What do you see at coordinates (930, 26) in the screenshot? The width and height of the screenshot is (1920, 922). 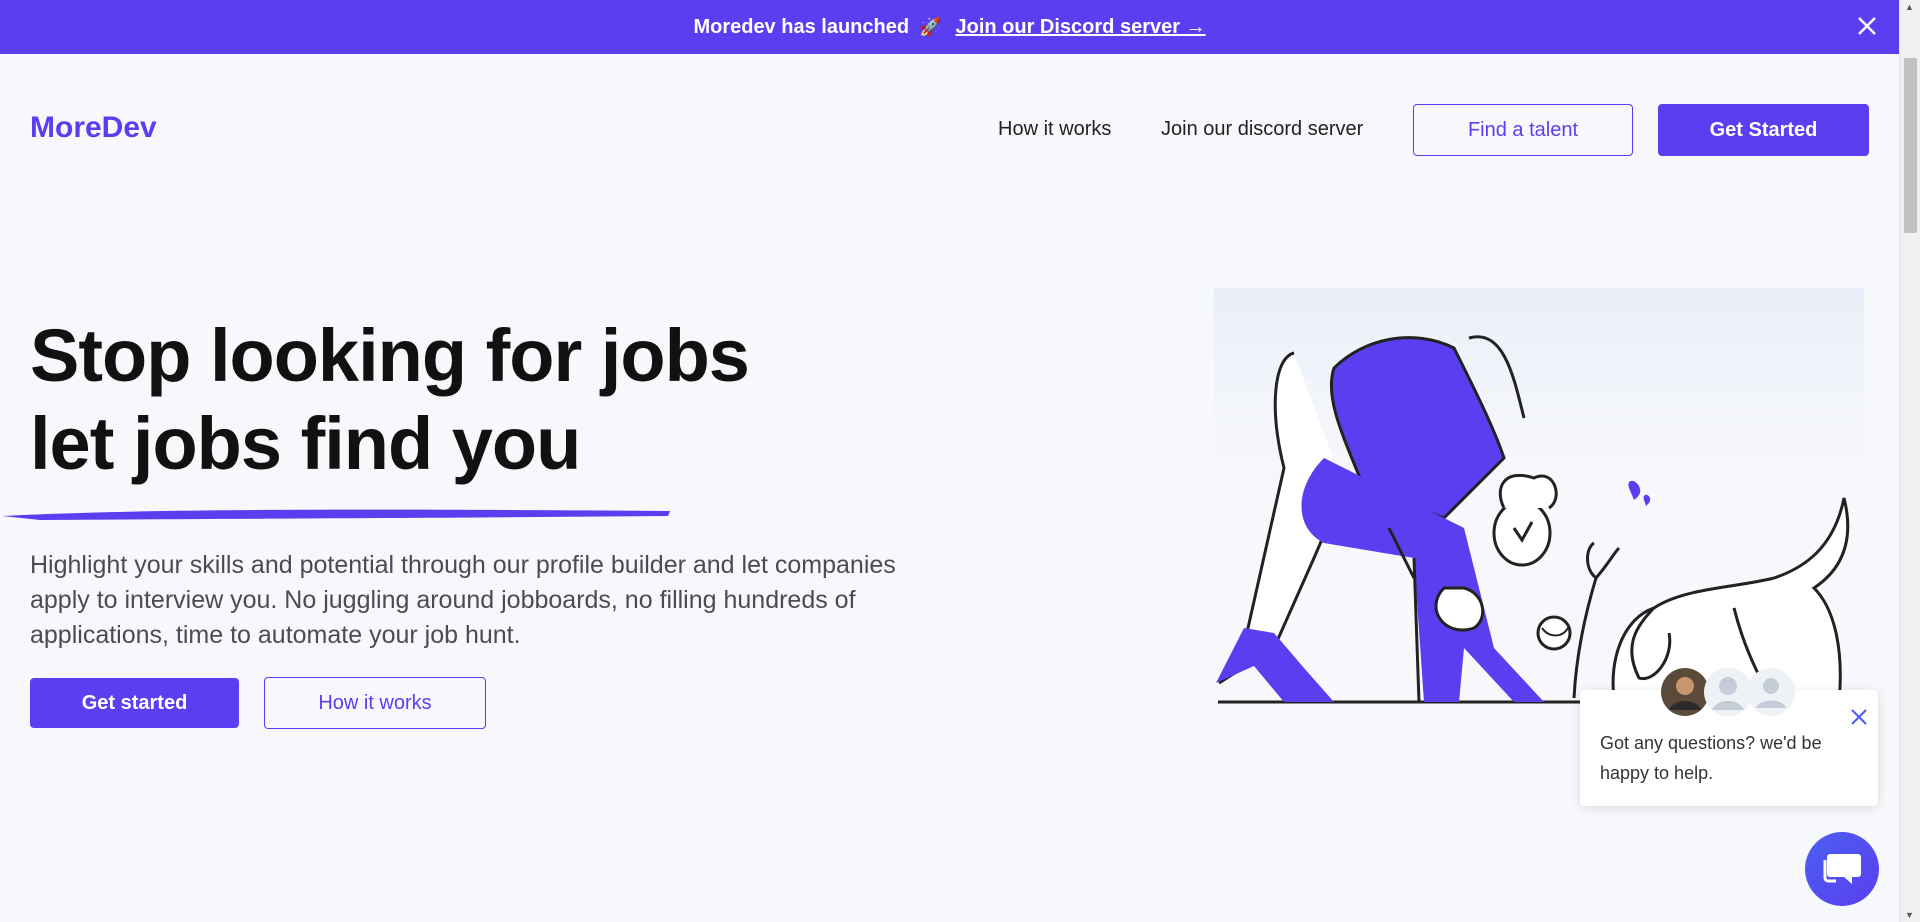 I see `rocket-icon: 🚀` at bounding box center [930, 26].